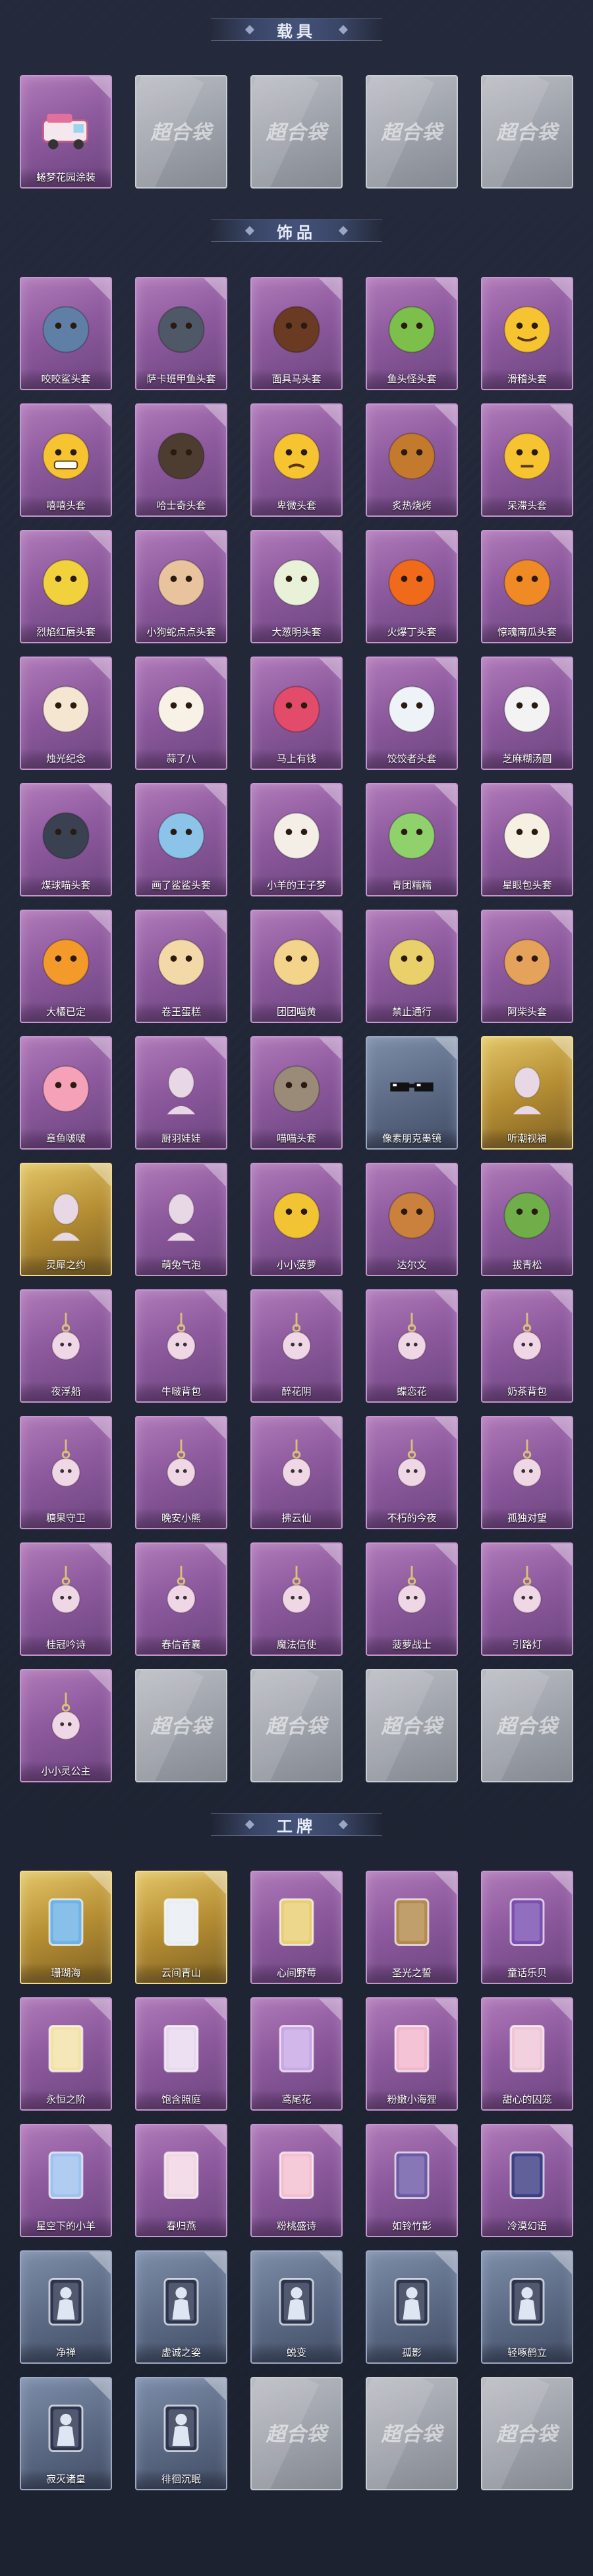 Image resolution: width=593 pixels, height=2576 pixels. Describe the element at coordinates (412, 2054) in the screenshot. I see `item-card: 粉嫩小海狸` at that location.